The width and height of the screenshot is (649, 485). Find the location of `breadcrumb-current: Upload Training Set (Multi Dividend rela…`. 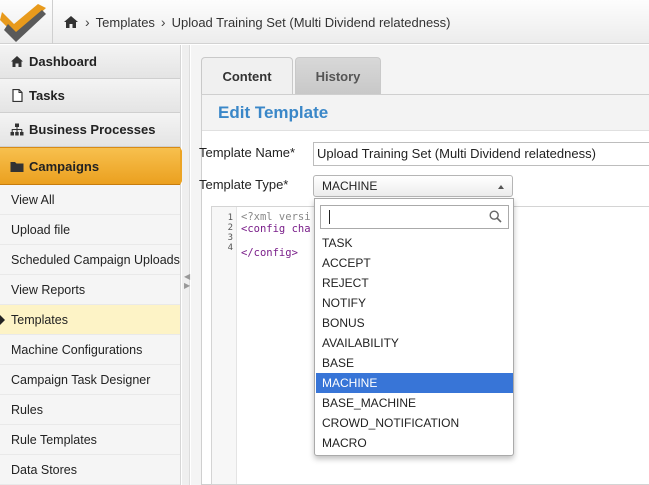

breadcrumb-current: Upload Training Set (Multi Dividend rela… is located at coordinates (311, 22).